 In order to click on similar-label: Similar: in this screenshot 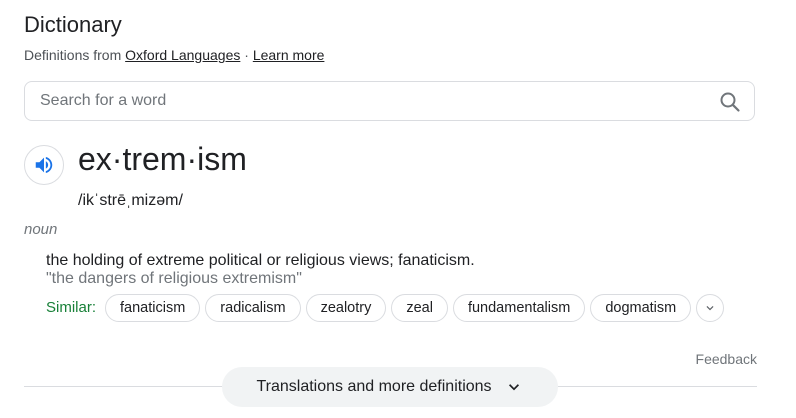, I will do `click(71, 307)`.